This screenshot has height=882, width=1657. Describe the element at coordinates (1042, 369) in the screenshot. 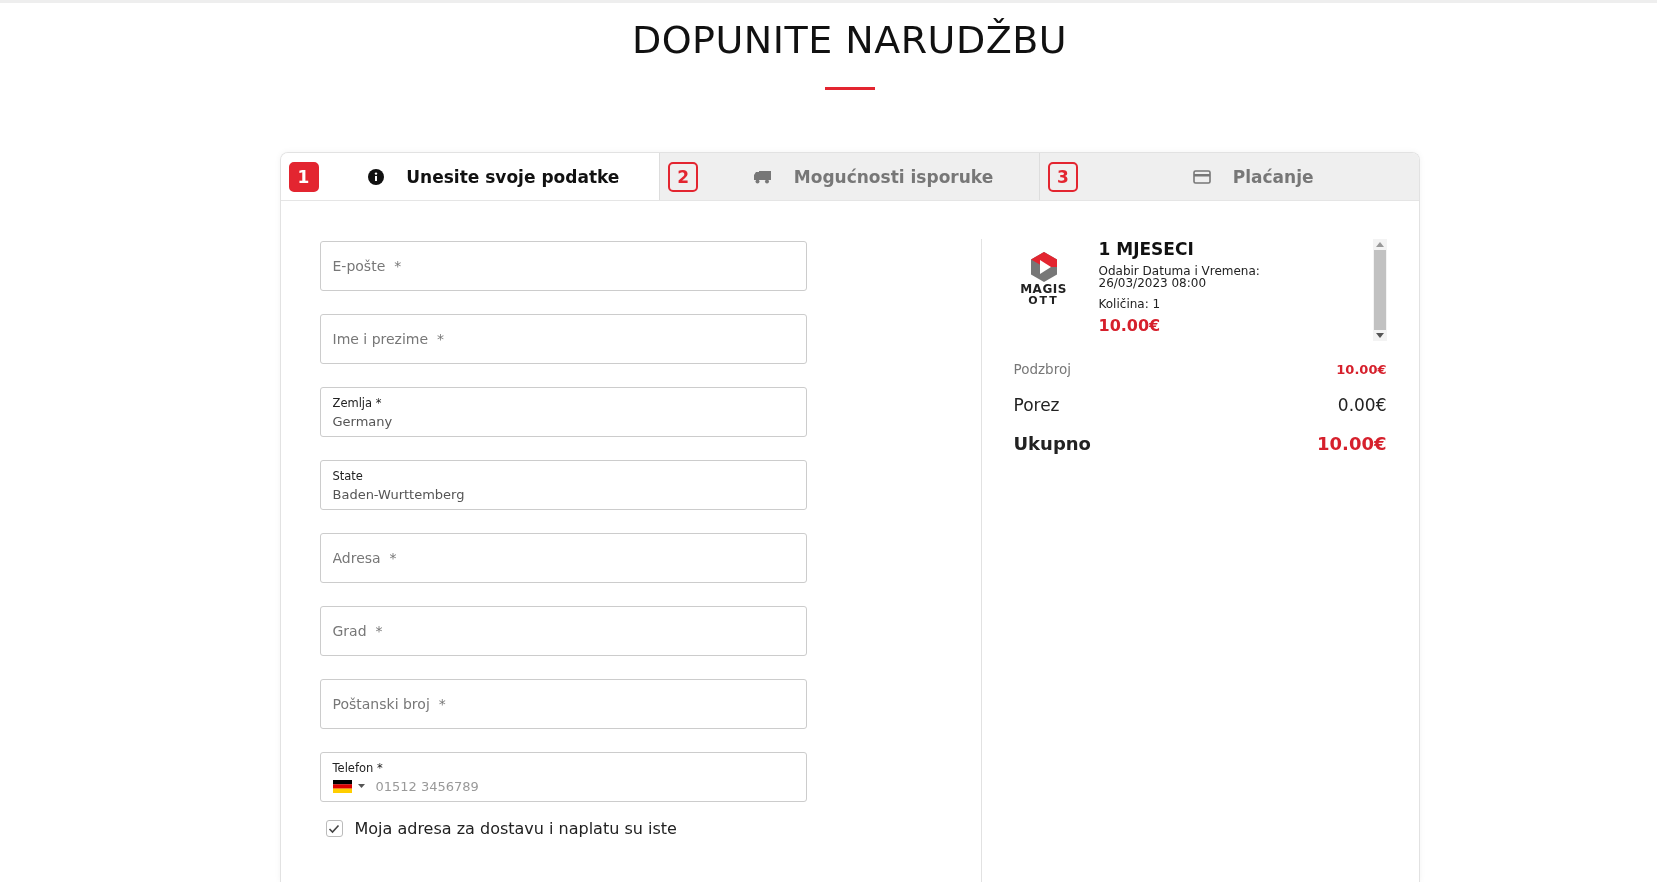

I see `subtotal-label: Podzbroj` at that location.